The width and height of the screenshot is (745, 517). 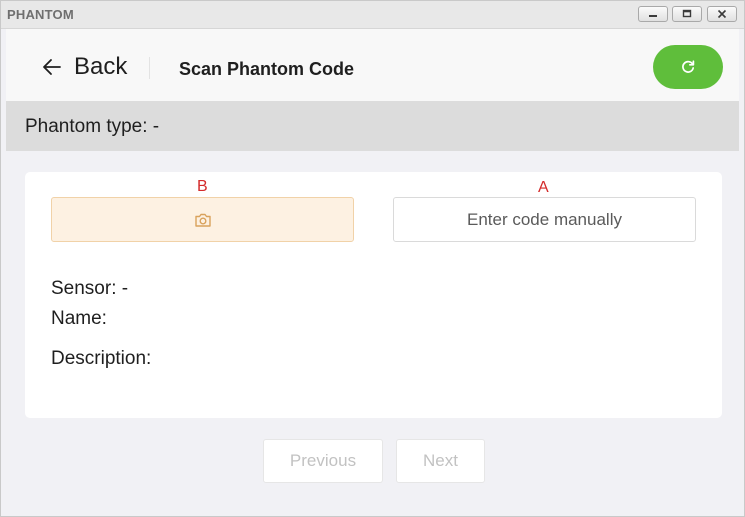 I want to click on name-label: Name:, so click(x=79, y=318).